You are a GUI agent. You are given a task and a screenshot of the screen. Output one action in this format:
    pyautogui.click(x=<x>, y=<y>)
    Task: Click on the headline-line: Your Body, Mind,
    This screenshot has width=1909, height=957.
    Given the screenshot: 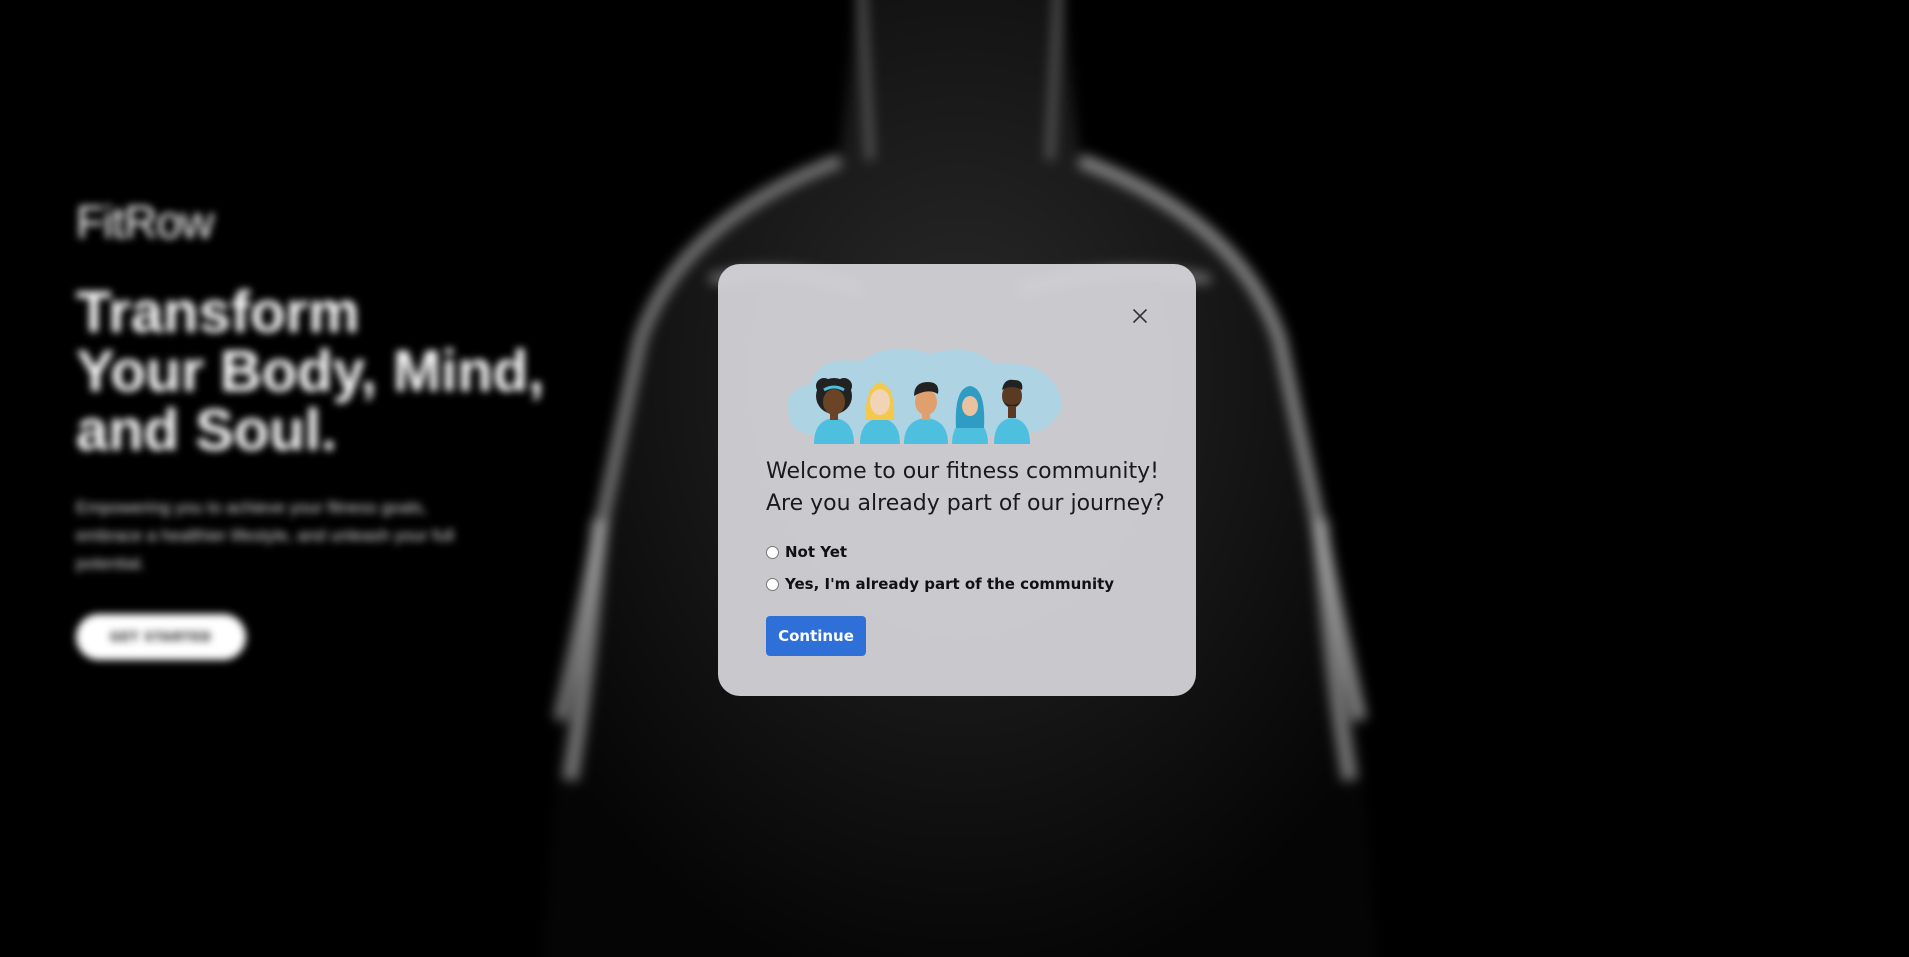 What is the action you would take?
    pyautogui.click(x=310, y=371)
    